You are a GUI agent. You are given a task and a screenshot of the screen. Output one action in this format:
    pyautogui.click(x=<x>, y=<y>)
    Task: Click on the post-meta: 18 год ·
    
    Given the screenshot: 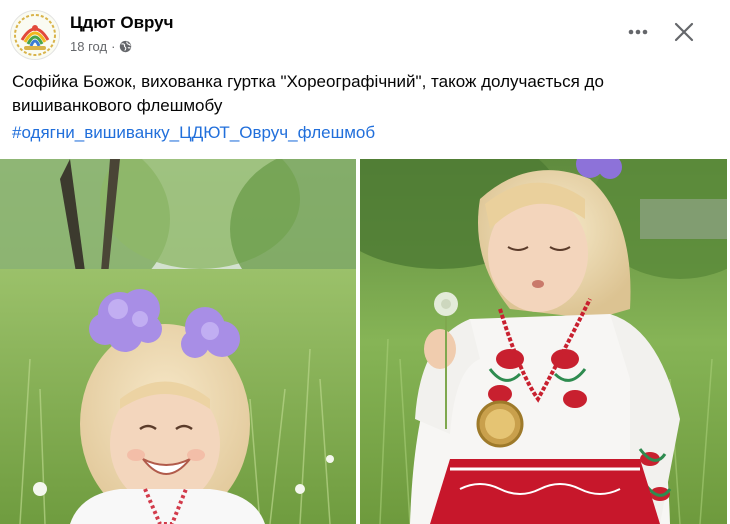 What is the action you would take?
    pyautogui.click(x=101, y=46)
    